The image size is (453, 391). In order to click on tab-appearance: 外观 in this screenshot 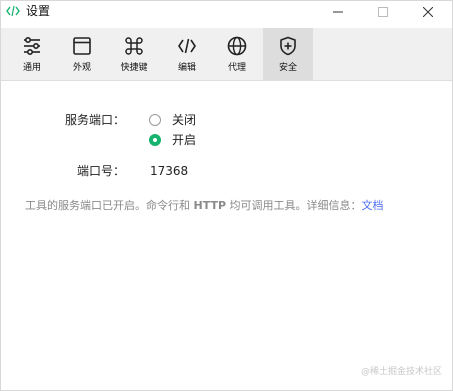, I will do `click(82, 54)`.